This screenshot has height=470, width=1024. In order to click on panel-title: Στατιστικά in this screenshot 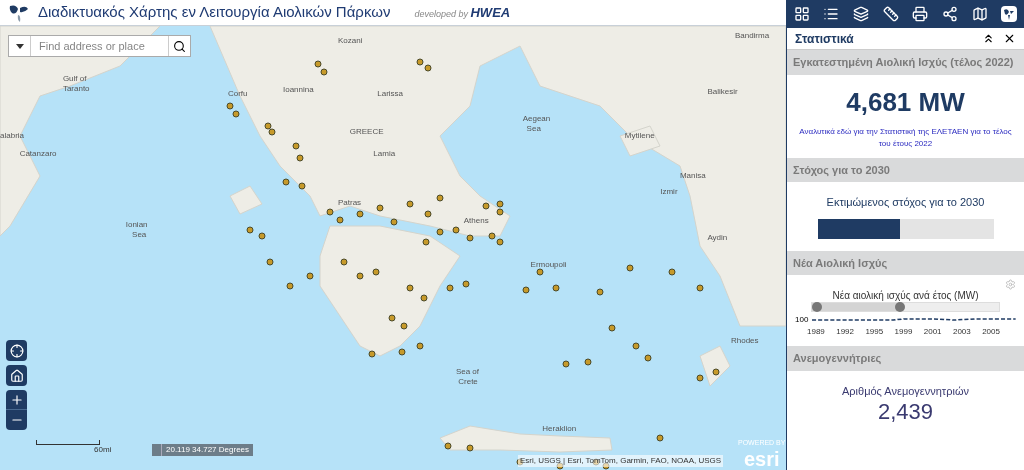, I will do `click(825, 39)`.